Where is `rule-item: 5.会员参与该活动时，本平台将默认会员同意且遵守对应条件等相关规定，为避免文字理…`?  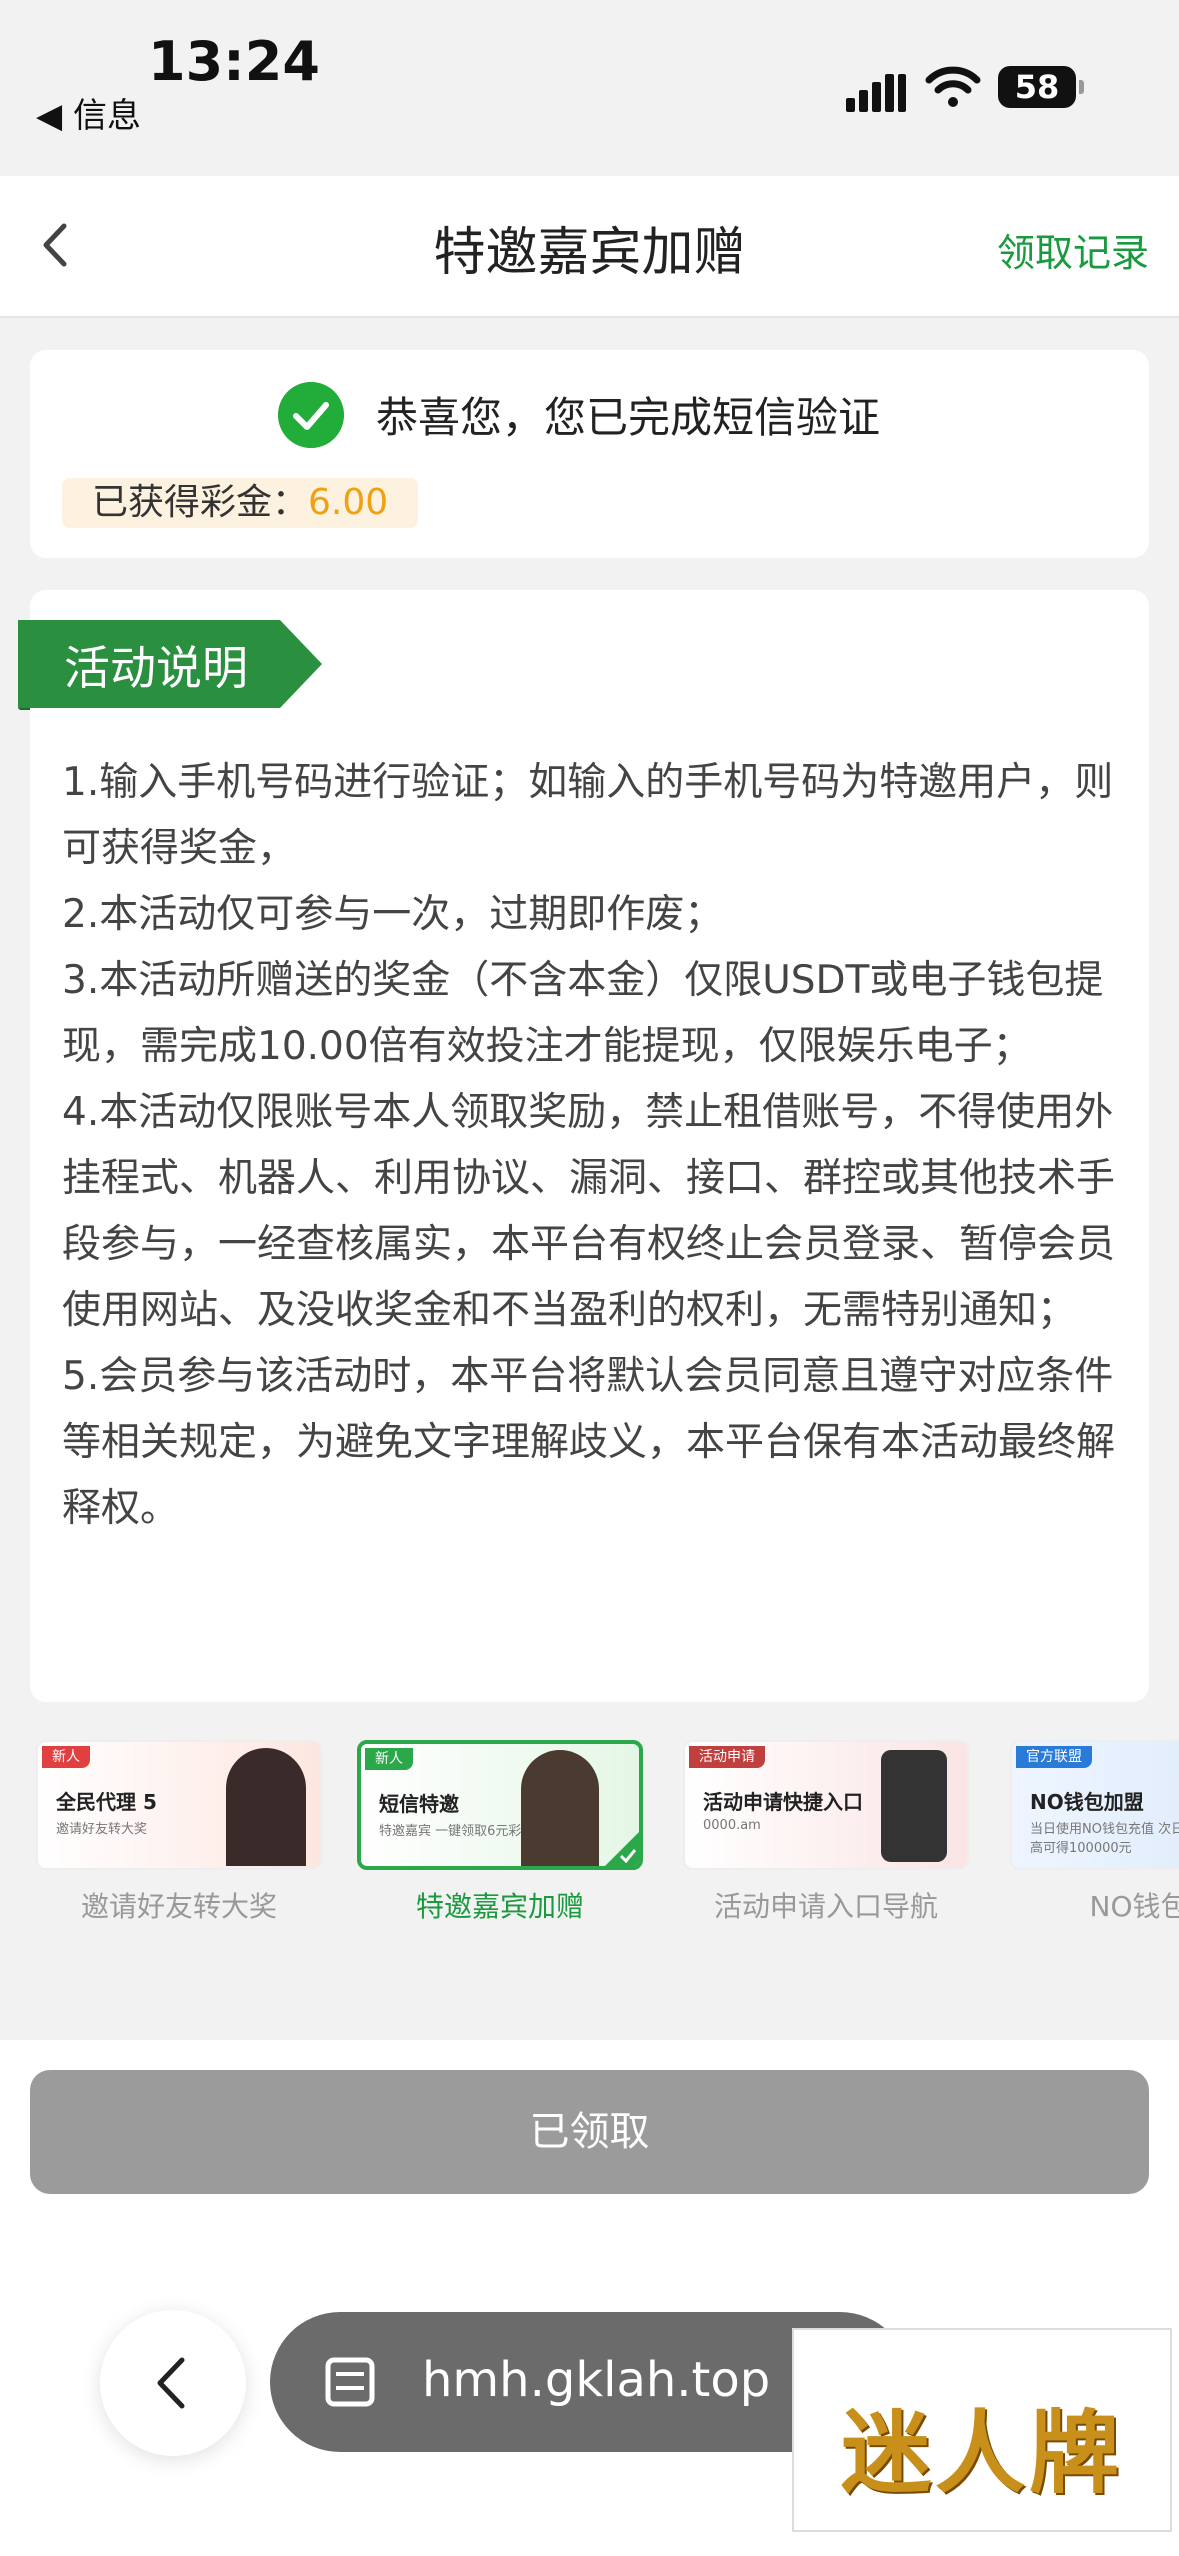
rule-item: 5.会员参与该活动时，本平台将默认会员同意且遵守对应条件等相关规定，为避免文字理… is located at coordinates (589, 1442).